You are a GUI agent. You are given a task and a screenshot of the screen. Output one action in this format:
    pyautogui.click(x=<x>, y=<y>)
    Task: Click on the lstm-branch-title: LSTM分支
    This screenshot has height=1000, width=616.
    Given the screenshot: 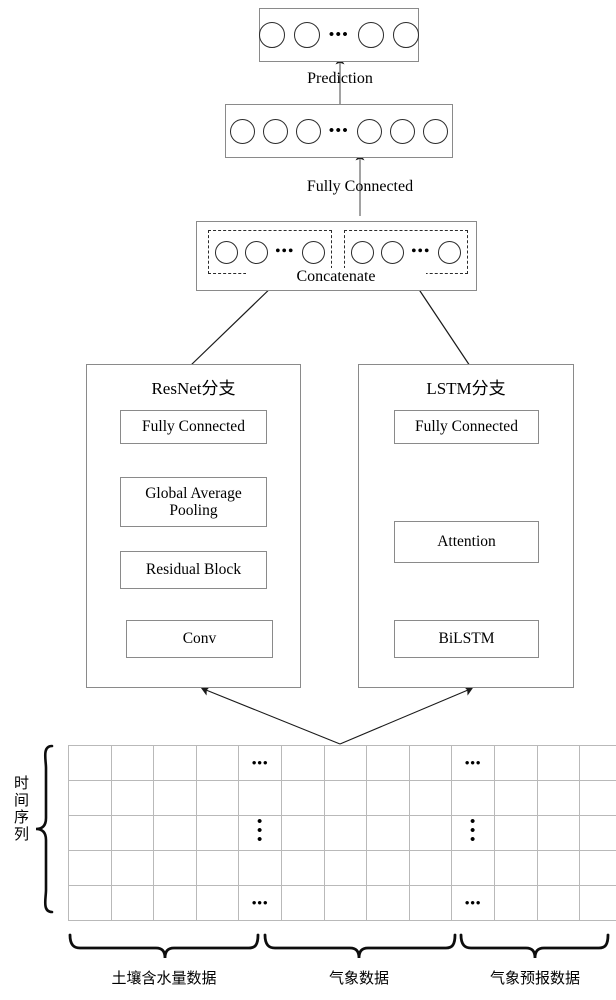 What is the action you would take?
    pyautogui.click(x=466, y=388)
    